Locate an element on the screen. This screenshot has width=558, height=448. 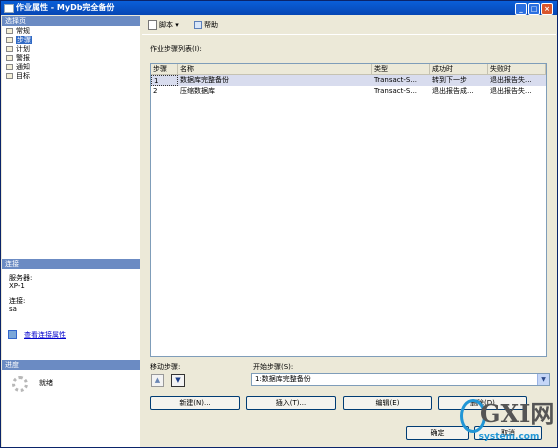
move-up-button: ▲ is located at coordinates (157, 380).